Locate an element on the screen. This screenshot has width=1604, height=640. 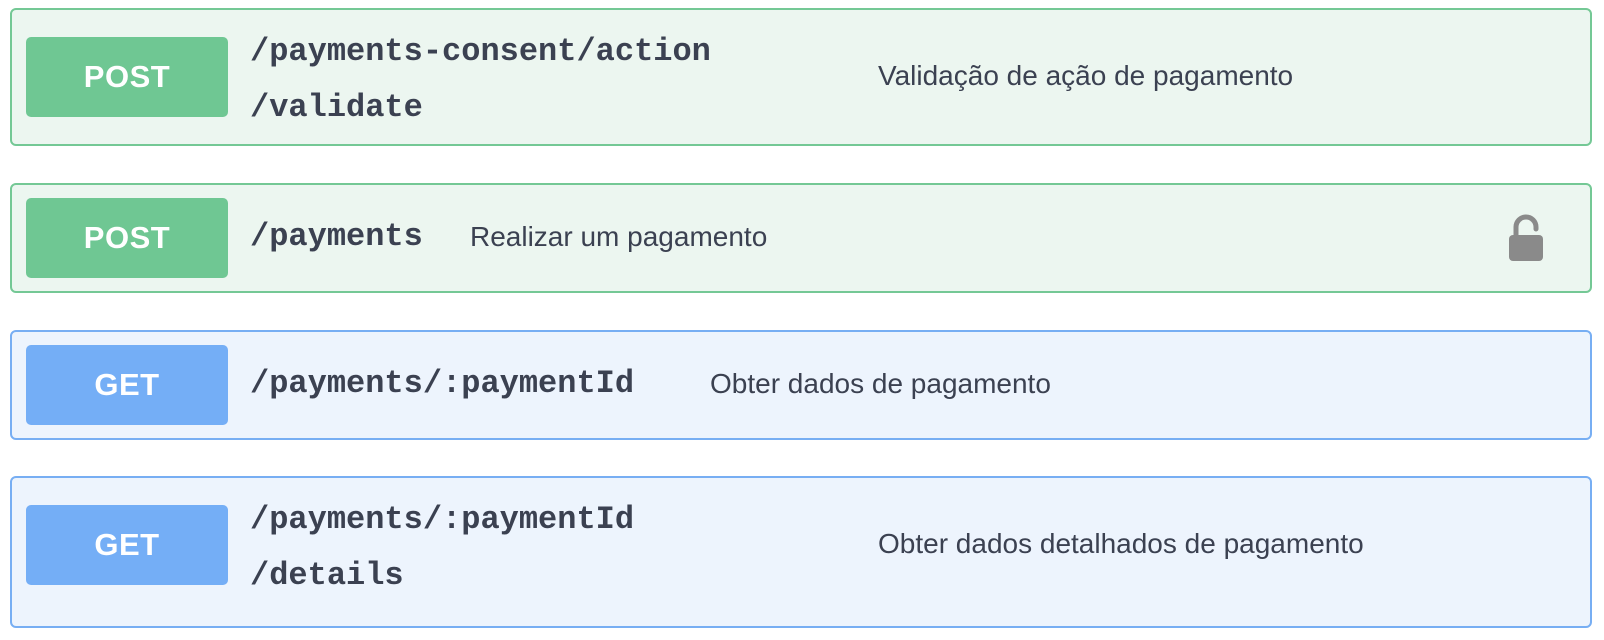
endpoint-path-line1: /payments-consent/action is located at coordinates (480, 51).